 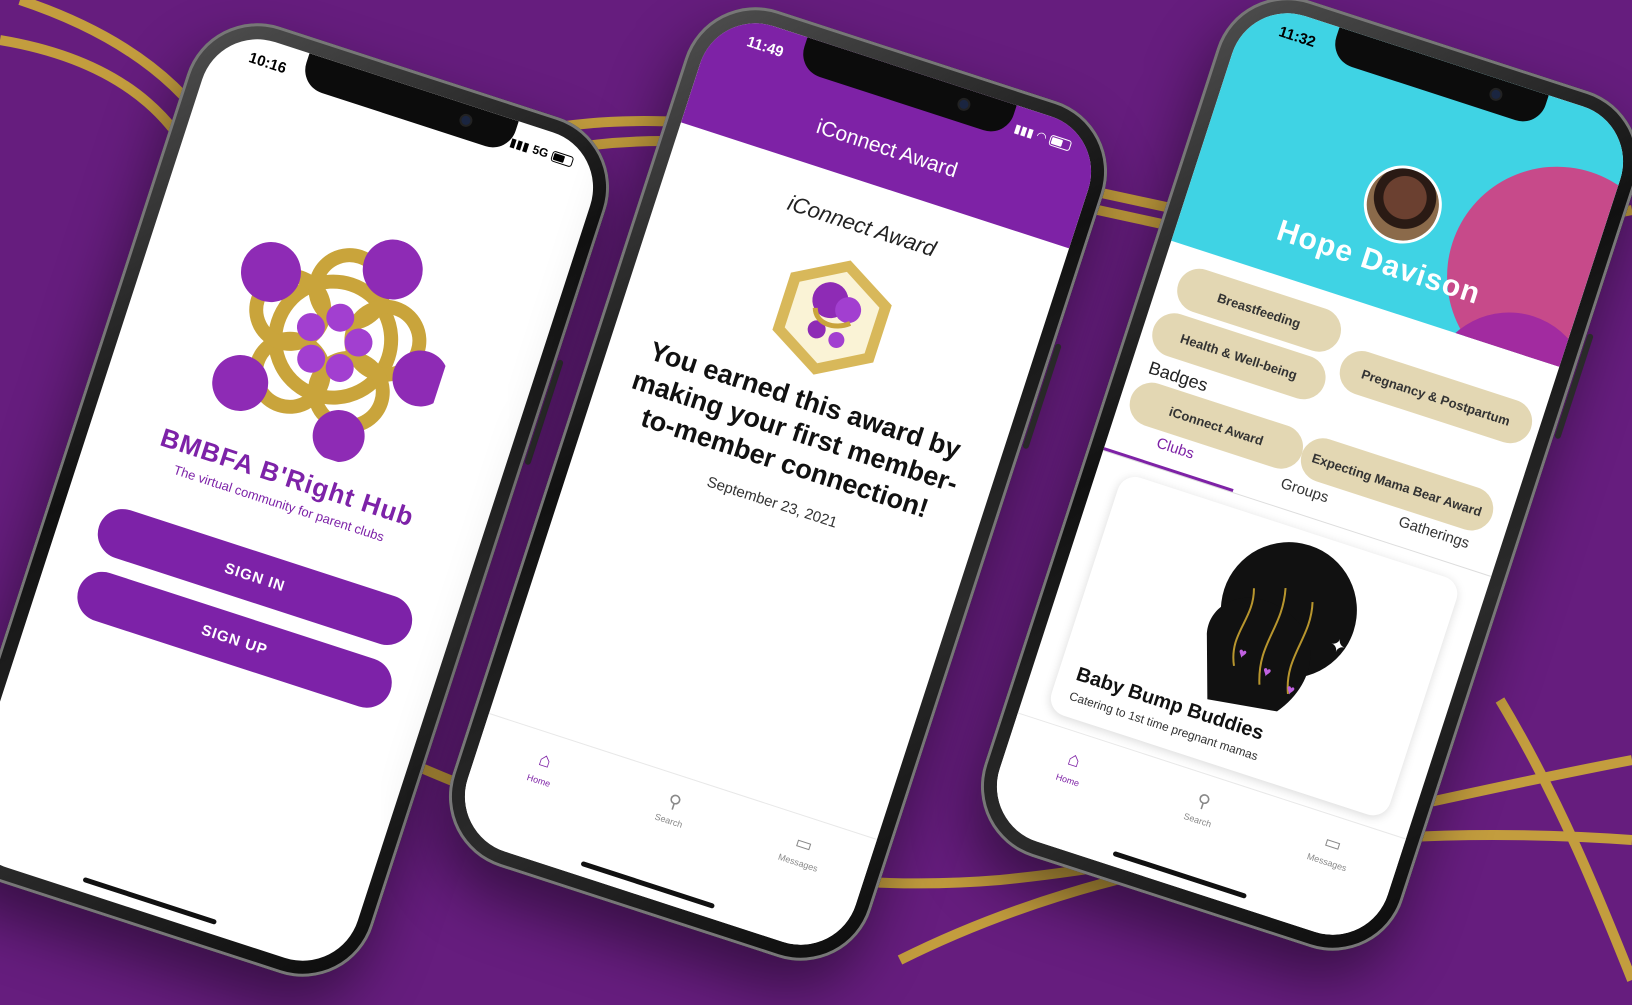 I want to click on signal-icon: ▮▮▮, so click(x=1024, y=131).